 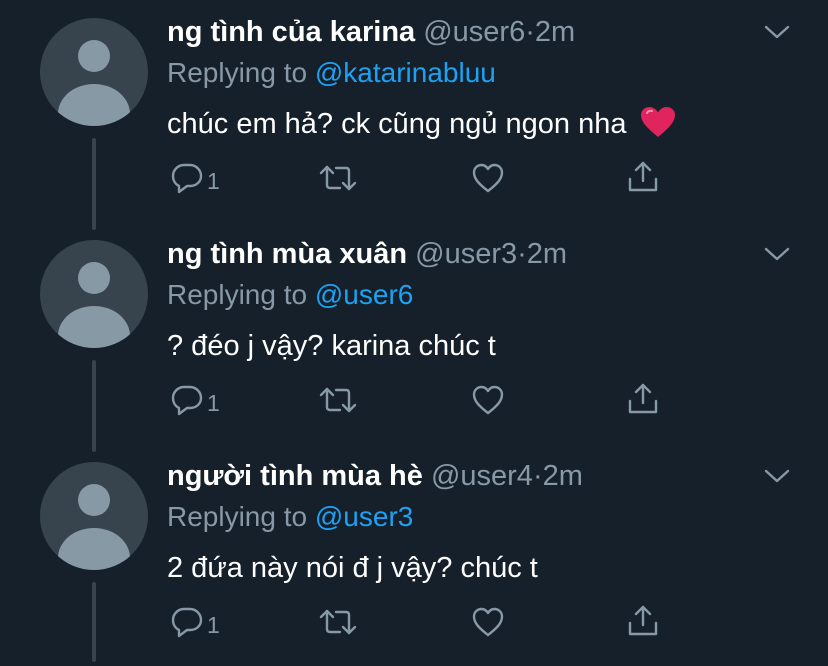 What do you see at coordinates (287, 254) in the screenshot?
I see `display-name: ng tình mùa xuân` at bounding box center [287, 254].